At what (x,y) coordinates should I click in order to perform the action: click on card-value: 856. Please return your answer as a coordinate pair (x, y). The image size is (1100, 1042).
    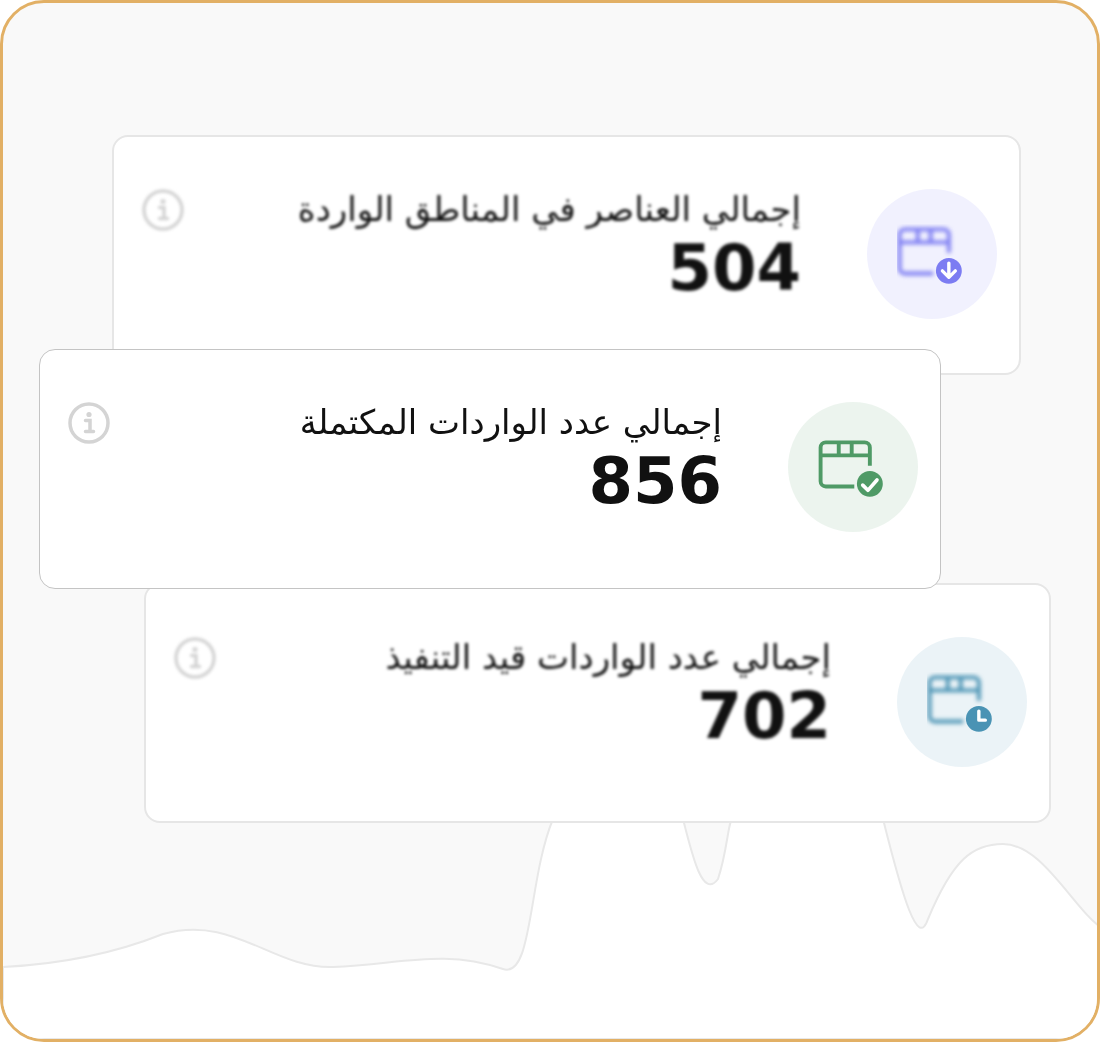
    Looking at the image, I should click on (655, 481).